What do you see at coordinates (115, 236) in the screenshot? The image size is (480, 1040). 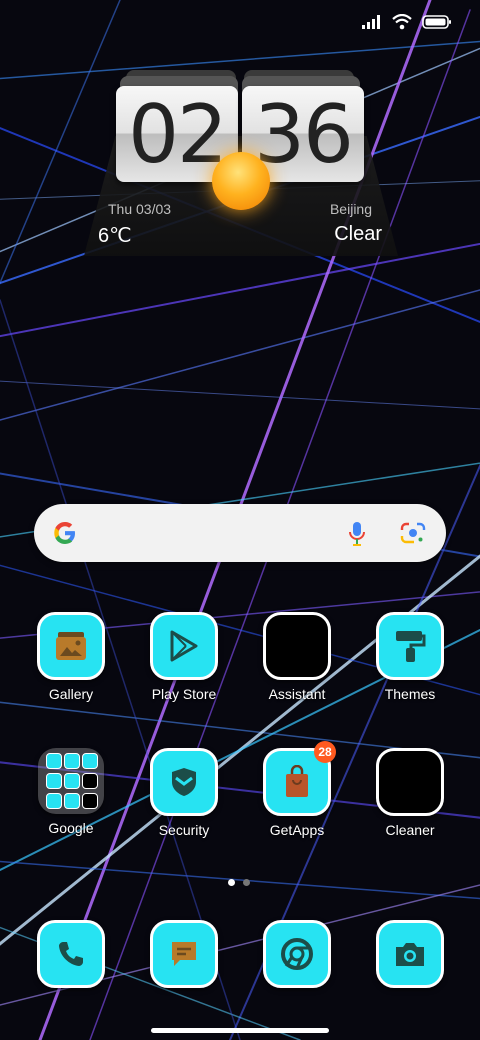 I see `weather-temperature: 6℃` at bounding box center [115, 236].